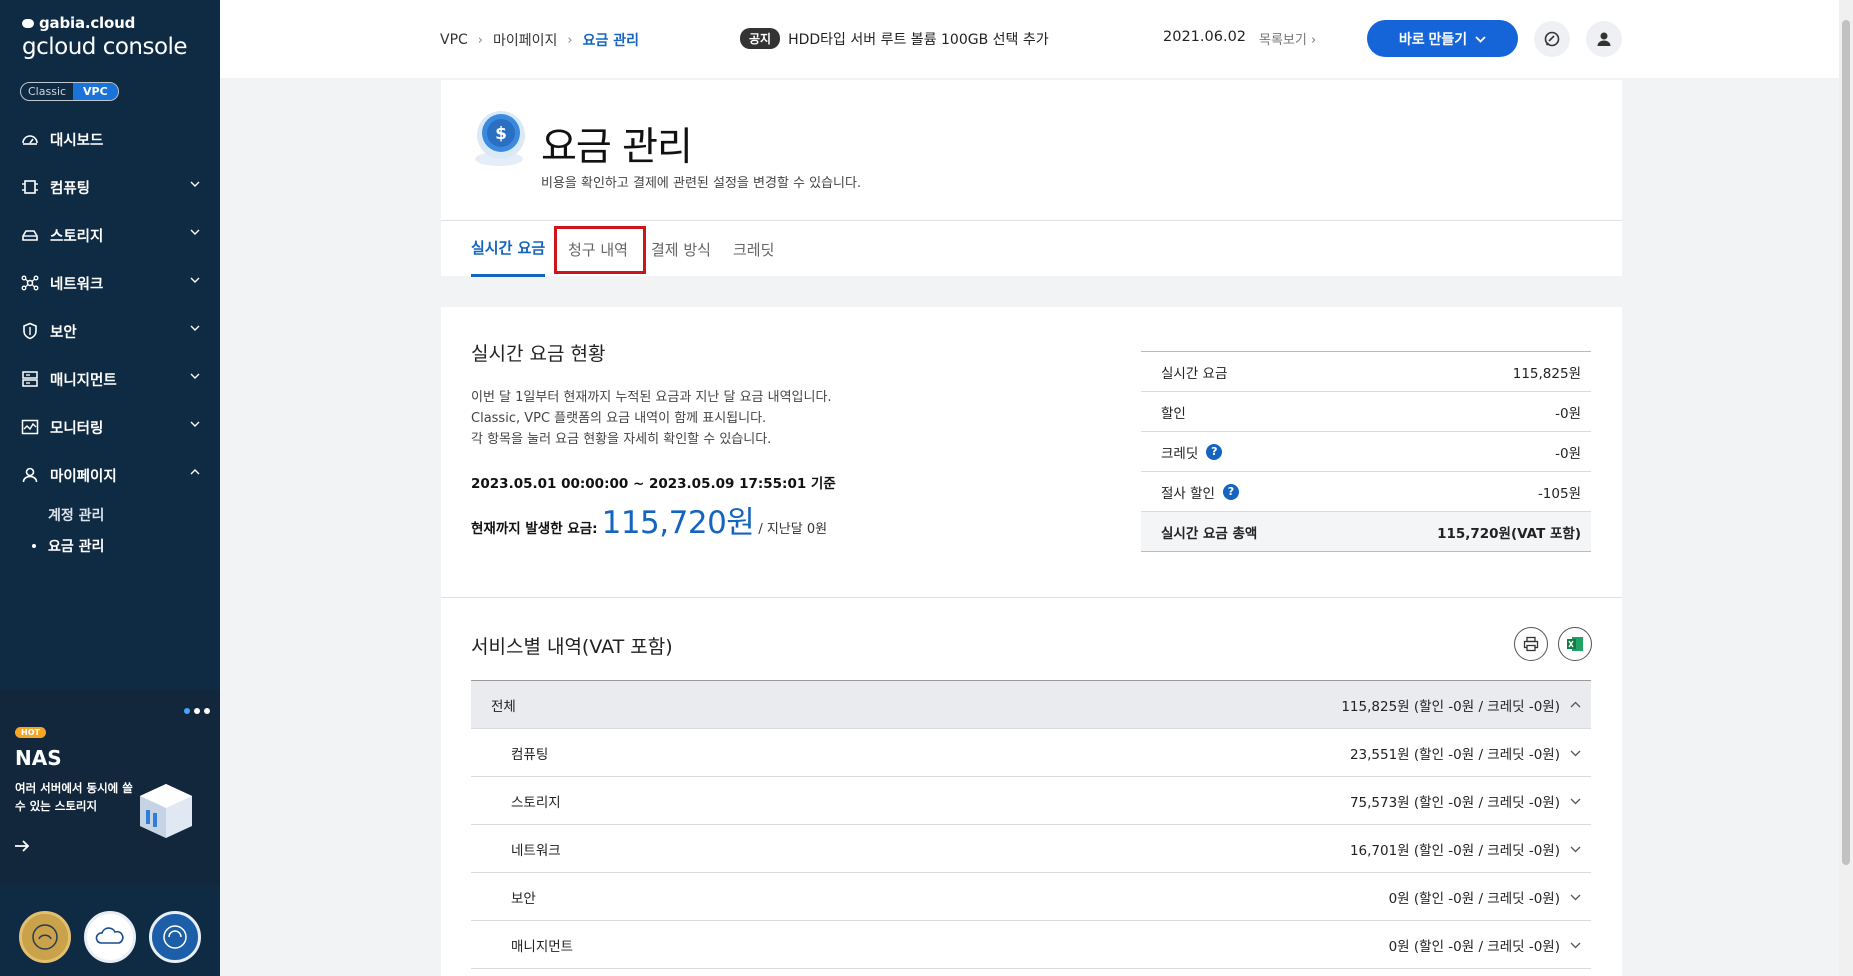 This screenshot has width=1853, height=976. I want to click on notice-tag: 공지, so click(760, 38).